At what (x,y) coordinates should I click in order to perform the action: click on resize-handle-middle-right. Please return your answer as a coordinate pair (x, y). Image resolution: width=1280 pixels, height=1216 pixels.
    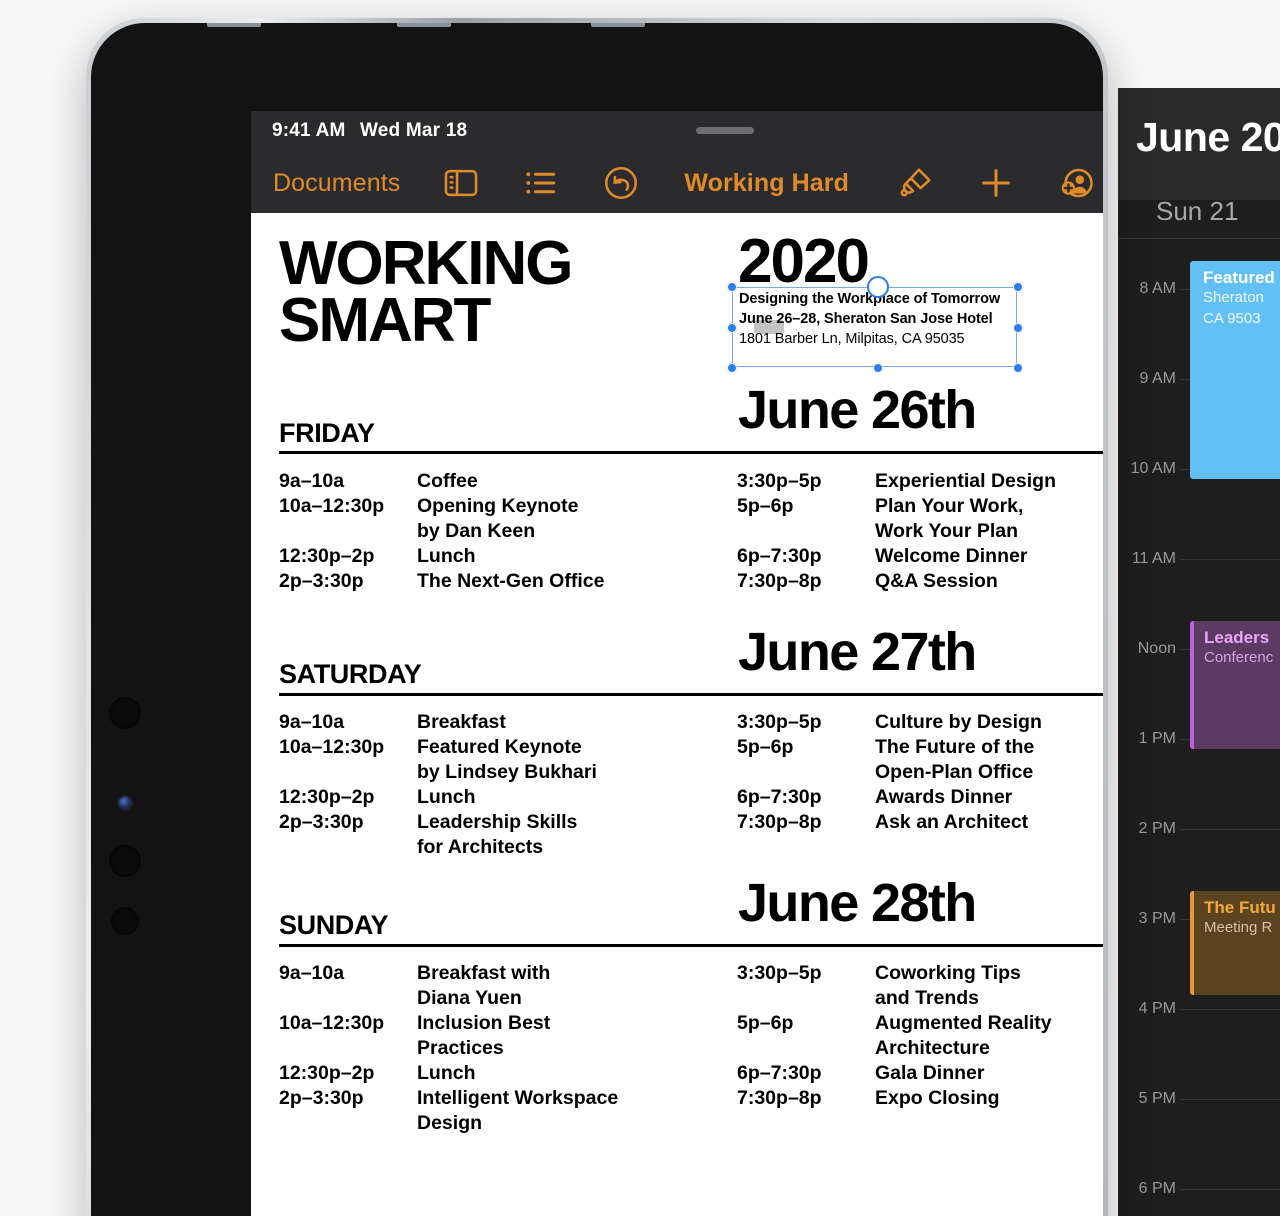
    Looking at the image, I should click on (1018, 328).